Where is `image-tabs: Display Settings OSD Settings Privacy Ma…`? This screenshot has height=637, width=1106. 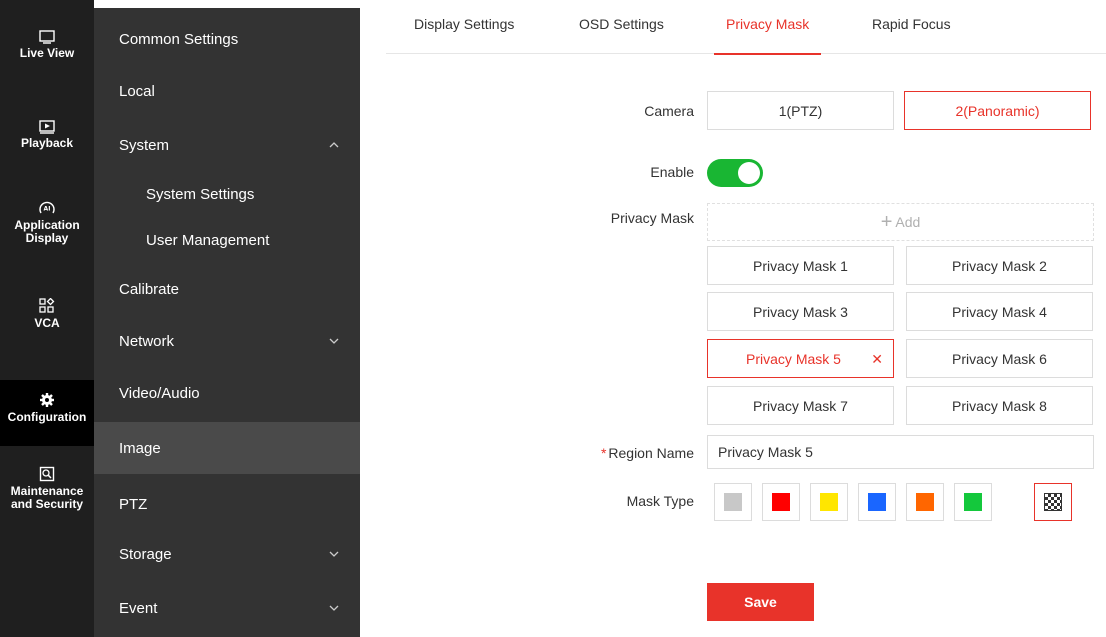
image-tabs: Display Settings OSD Settings Privacy Ma… is located at coordinates (746, 27).